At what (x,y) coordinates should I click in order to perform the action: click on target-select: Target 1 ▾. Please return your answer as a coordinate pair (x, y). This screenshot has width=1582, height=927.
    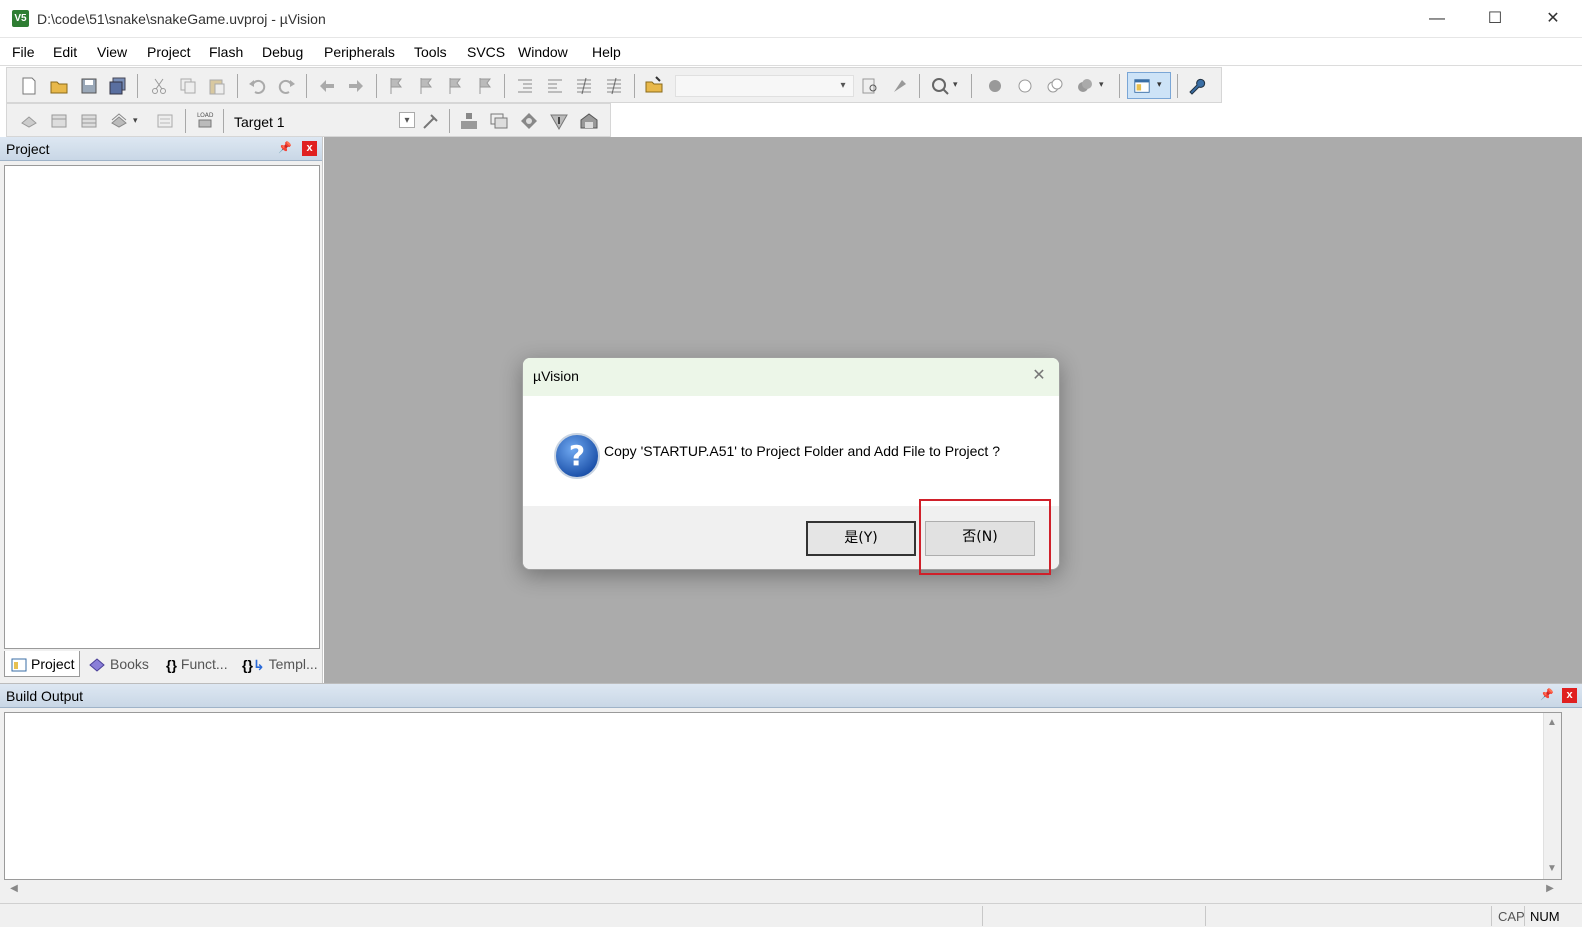
    Looking at the image, I should click on (323, 121).